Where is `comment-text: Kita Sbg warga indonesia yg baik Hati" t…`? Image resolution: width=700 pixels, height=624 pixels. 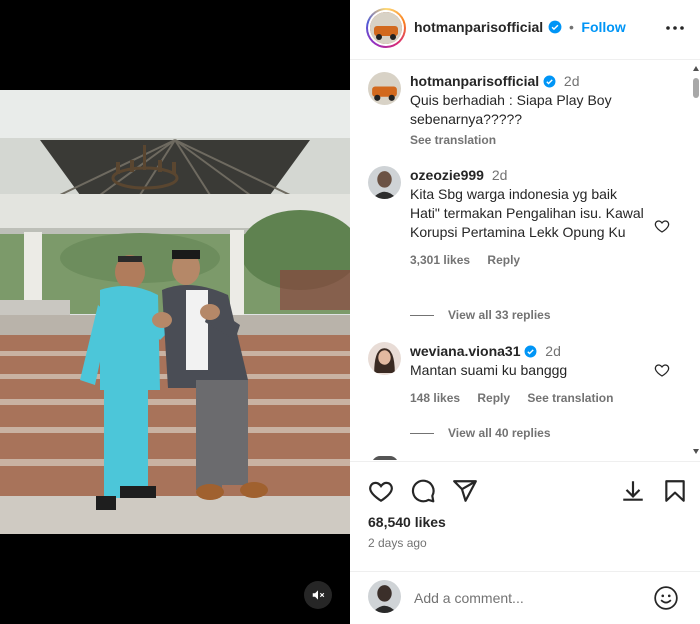
comment-text: Kita Sbg warga indonesia yg baik Hati" t… is located at coordinates (527, 213).